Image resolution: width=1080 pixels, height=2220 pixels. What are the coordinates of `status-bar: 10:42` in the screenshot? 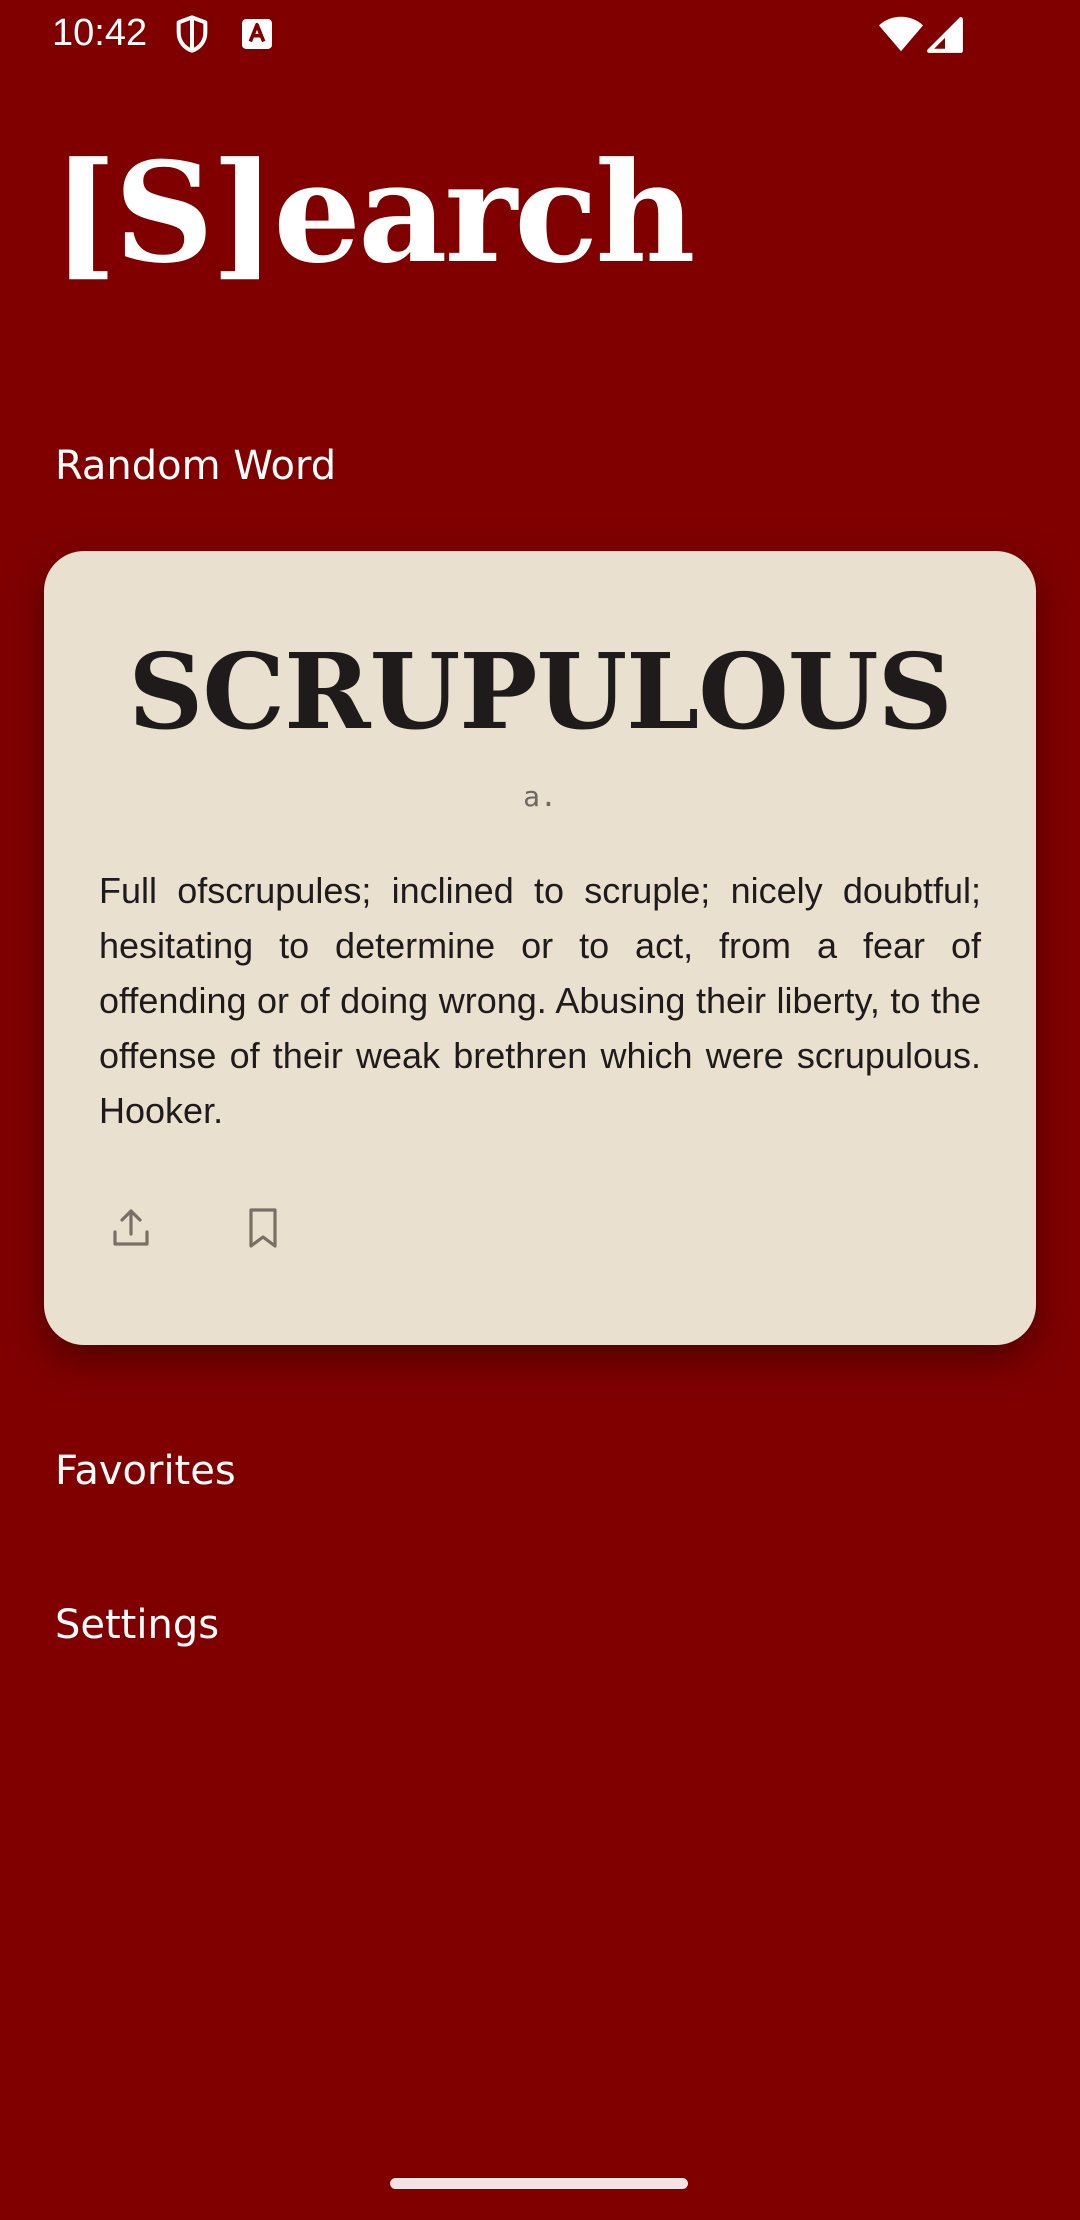 It's located at (540, 33).